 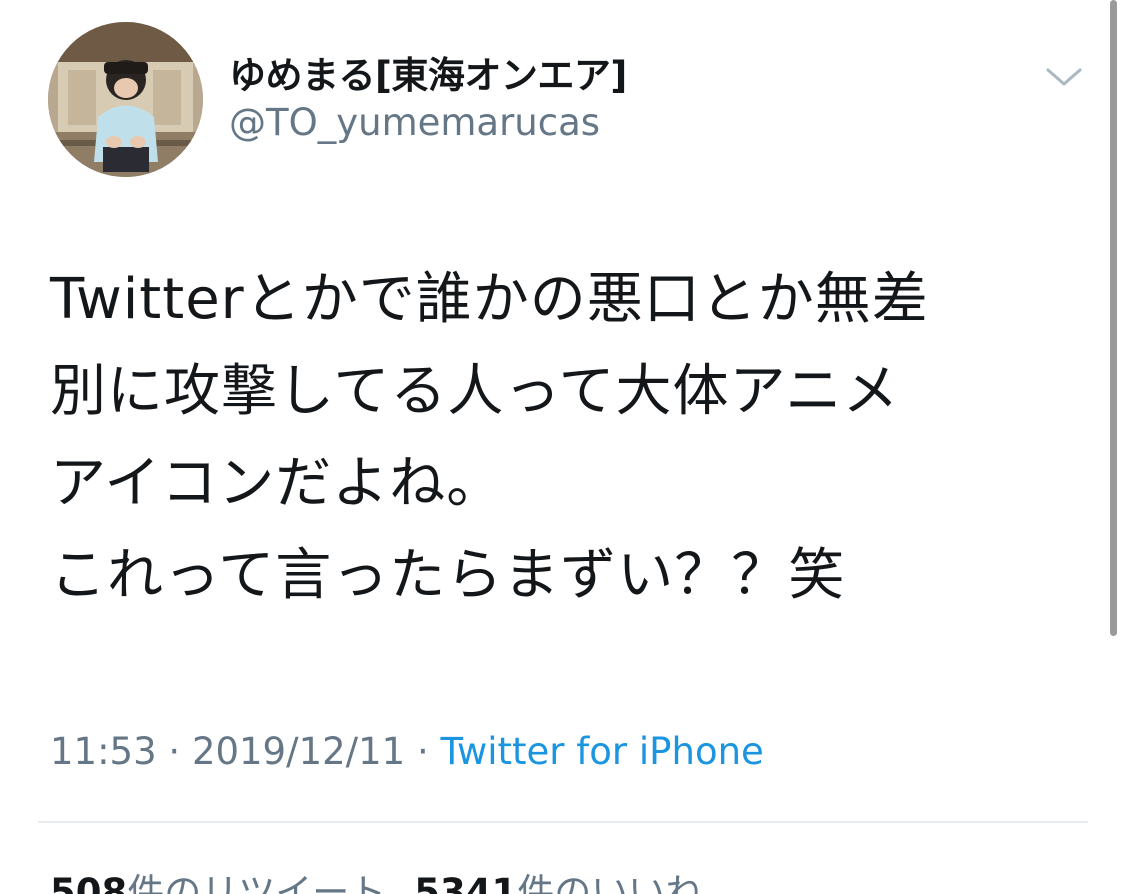 What do you see at coordinates (1064, 77) in the screenshot?
I see `chevron-down-icon` at bounding box center [1064, 77].